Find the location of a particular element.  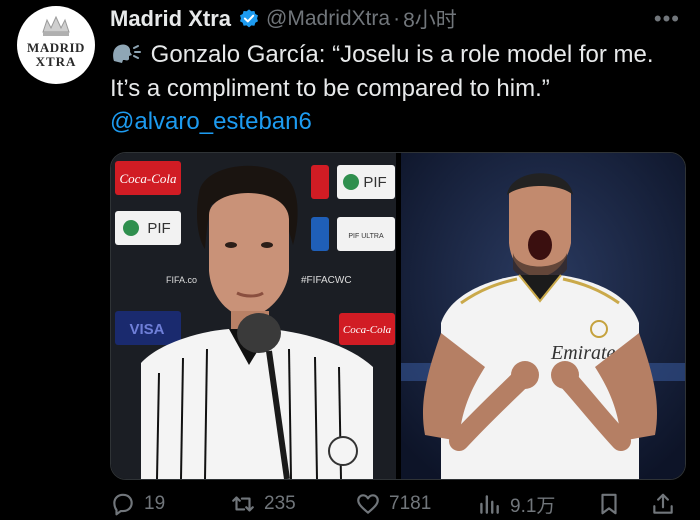

tweet-header: Madrid Xtra @MadridXtra · 8小时 is located at coordinates (283, 19).